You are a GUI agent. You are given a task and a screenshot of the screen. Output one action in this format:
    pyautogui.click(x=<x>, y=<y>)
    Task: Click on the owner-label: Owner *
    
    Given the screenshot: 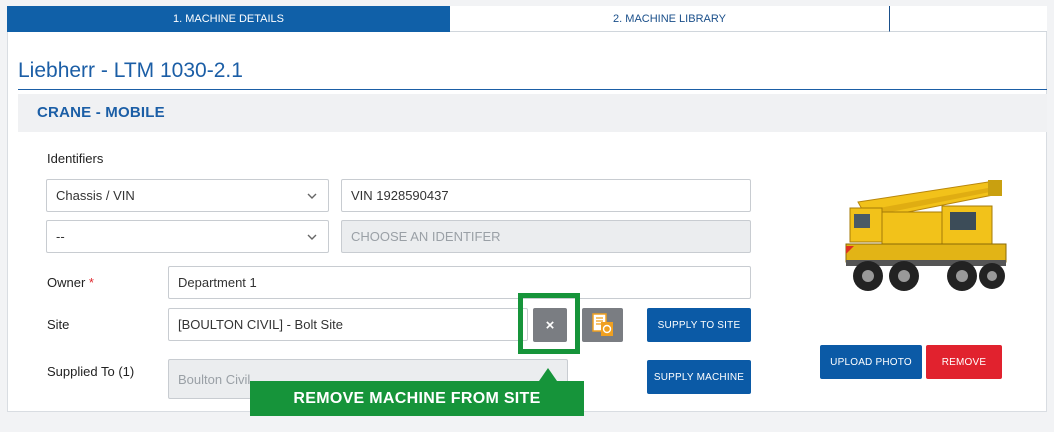 What is the action you would take?
    pyautogui.click(x=70, y=282)
    